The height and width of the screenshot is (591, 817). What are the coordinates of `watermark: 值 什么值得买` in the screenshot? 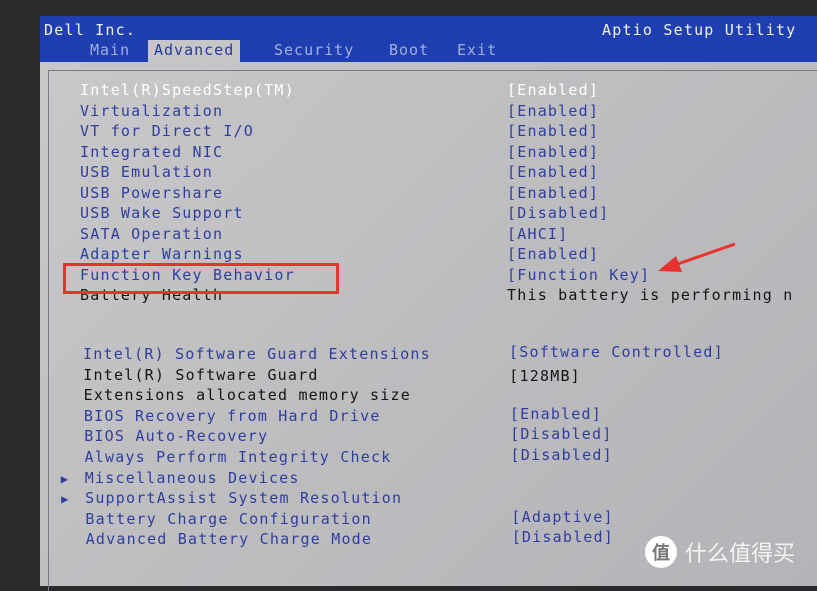 It's located at (720, 552).